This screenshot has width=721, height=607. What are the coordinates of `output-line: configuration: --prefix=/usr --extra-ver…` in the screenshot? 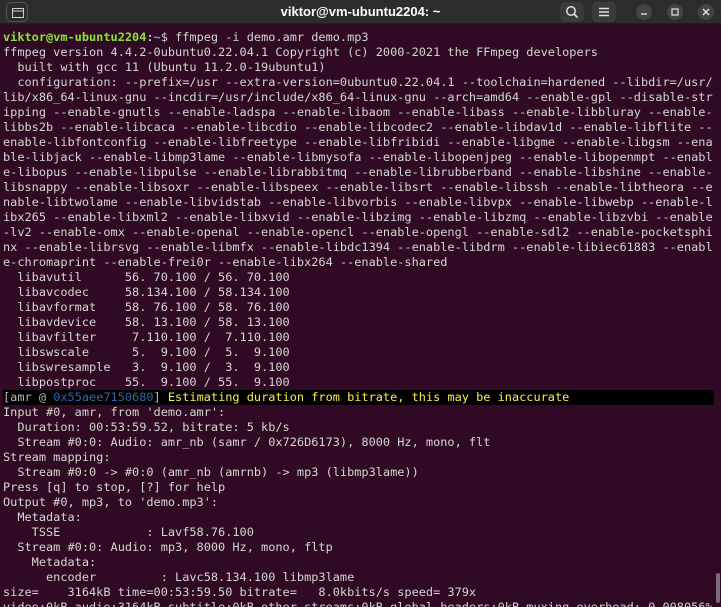 It's located at (358, 82).